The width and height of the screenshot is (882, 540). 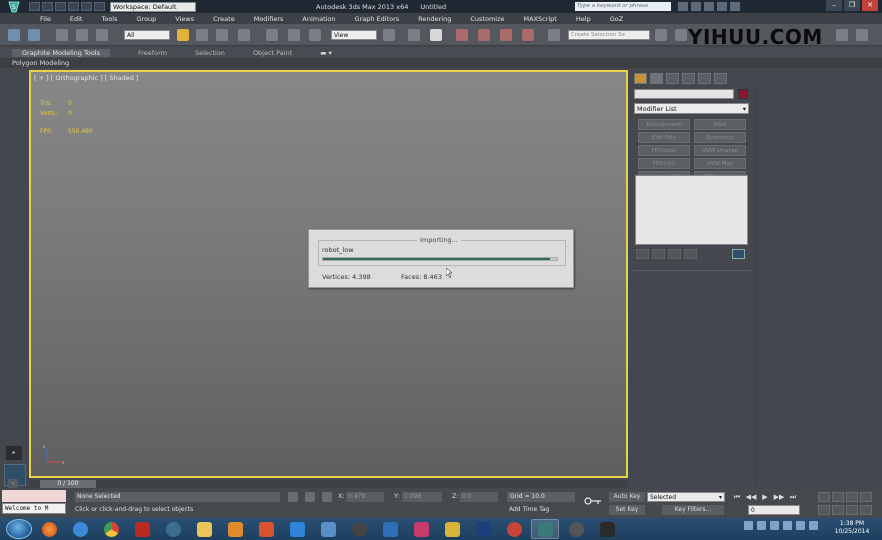 I want to click on show-end-result-icon, so click(x=658, y=254).